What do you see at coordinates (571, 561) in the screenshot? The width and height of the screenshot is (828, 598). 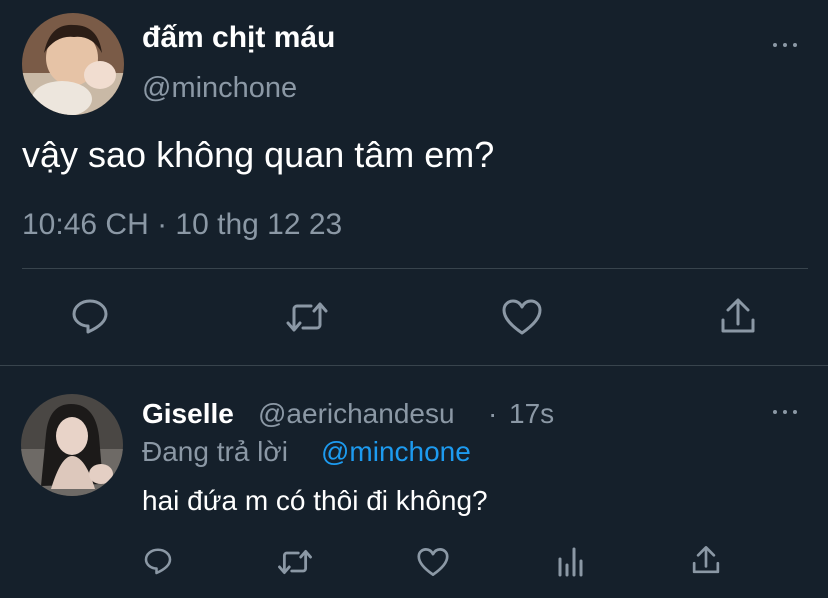 I see `analytics-icon` at bounding box center [571, 561].